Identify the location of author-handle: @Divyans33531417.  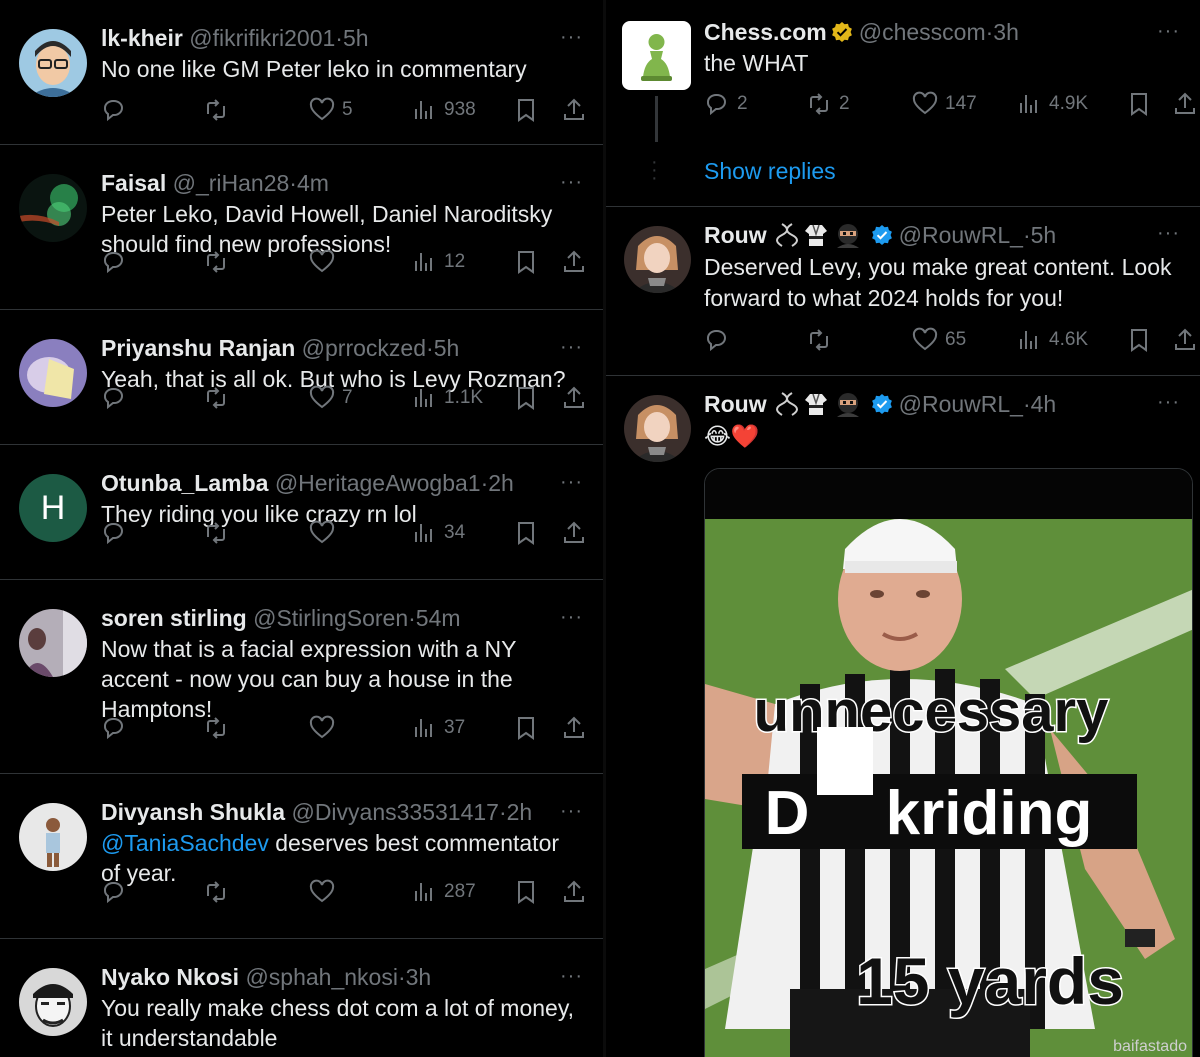
(394, 812).